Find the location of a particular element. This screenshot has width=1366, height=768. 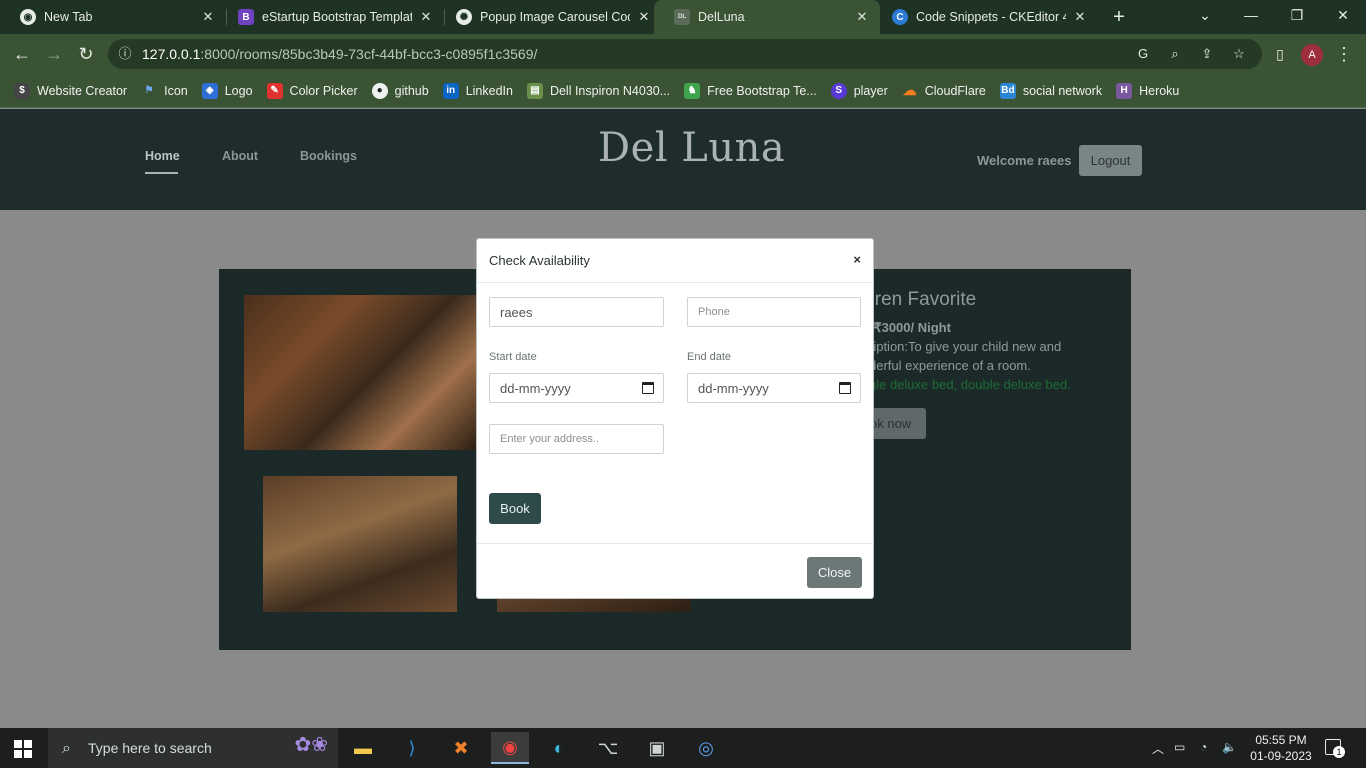

tab-ckeditor: C Code Snippets - CKEditor 4 D ✕ is located at coordinates (985, 17).